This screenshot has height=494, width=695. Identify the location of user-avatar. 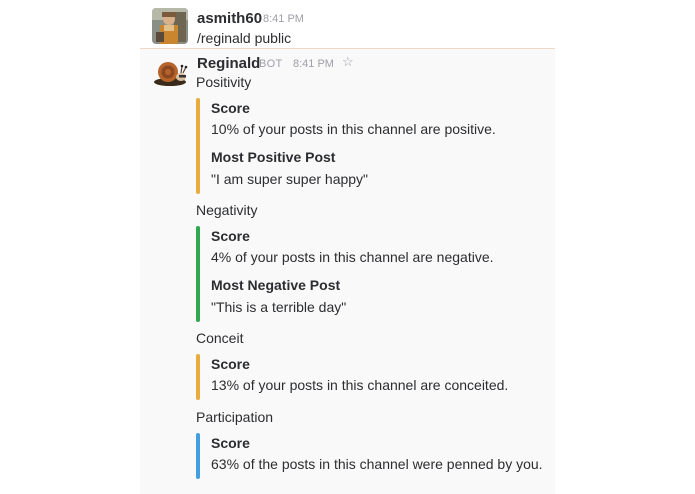
(170, 26).